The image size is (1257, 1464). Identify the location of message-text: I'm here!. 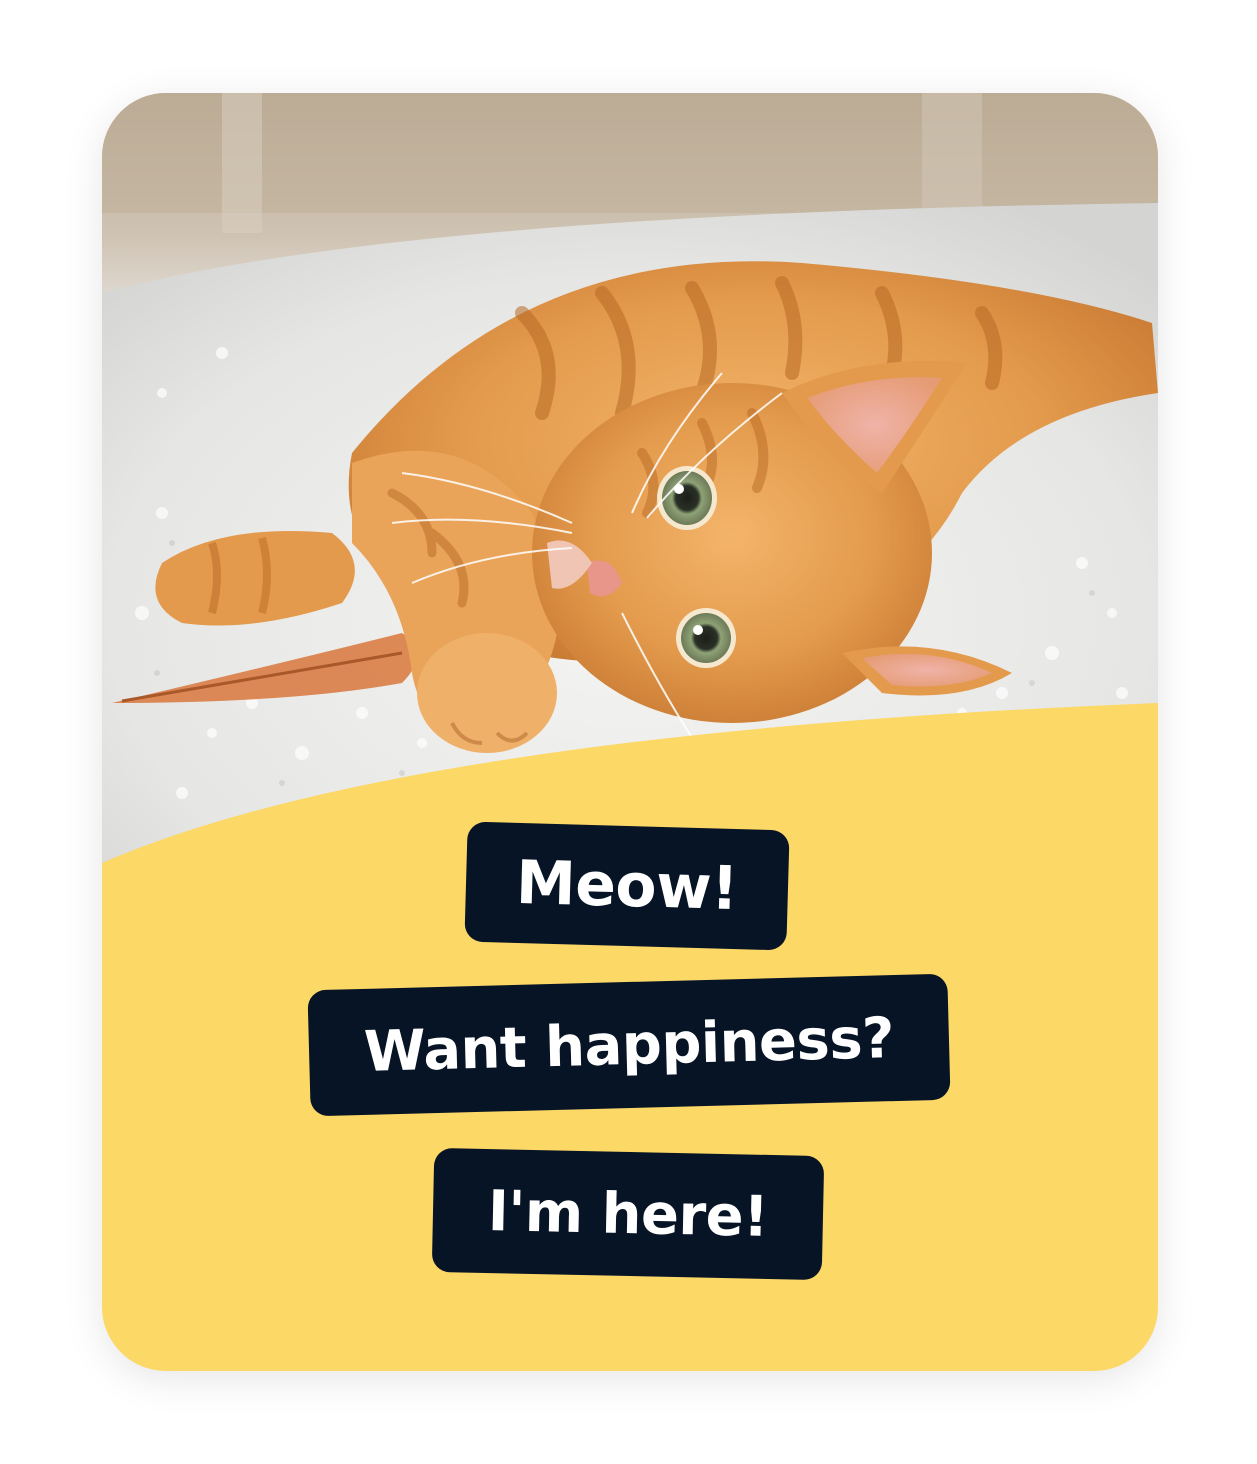
(628, 1214).